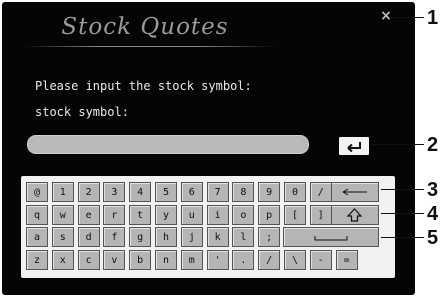  Describe the element at coordinates (88, 192) in the screenshot. I see `key: 2` at that location.